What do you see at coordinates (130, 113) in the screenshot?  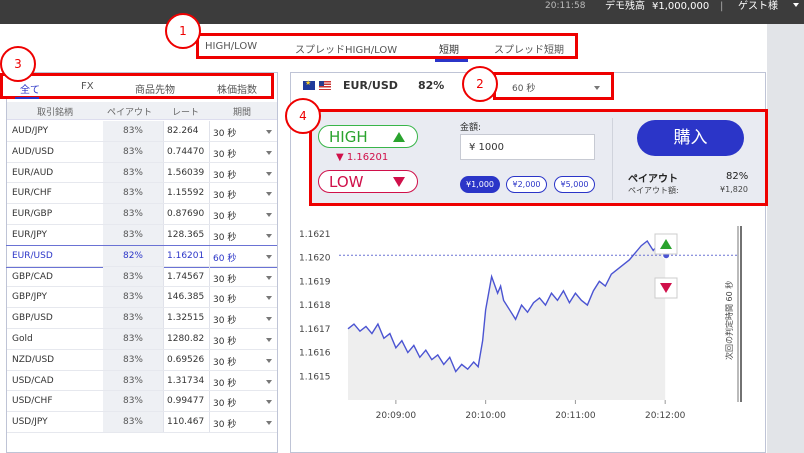 I see `header-payout: ペイアウト` at bounding box center [130, 113].